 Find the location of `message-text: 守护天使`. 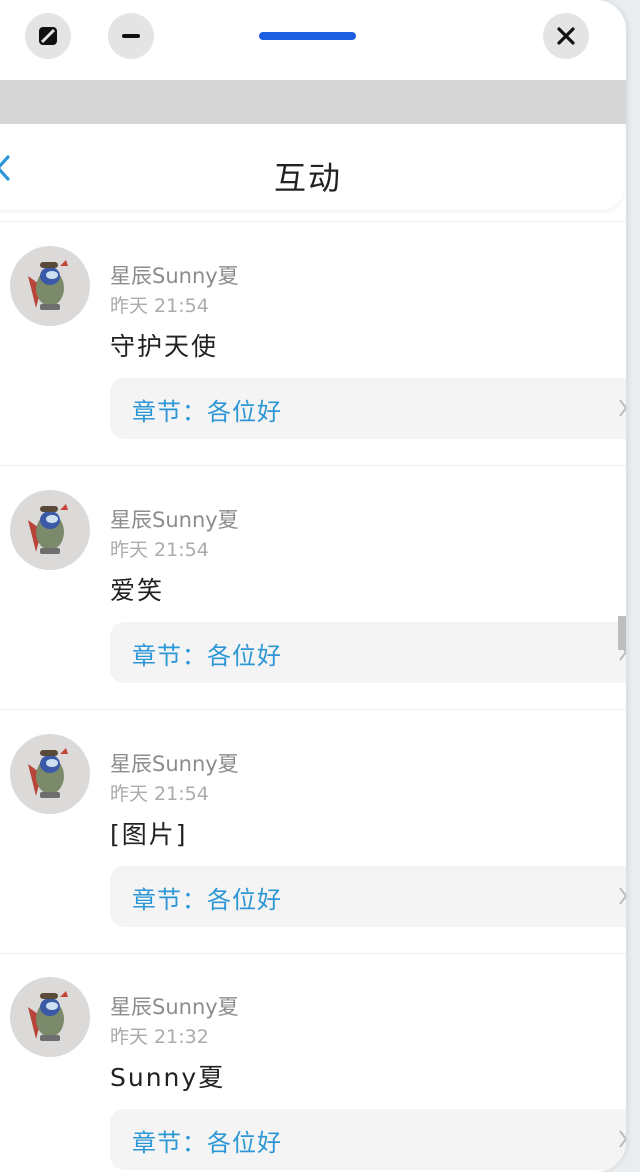

message-text: 守护天使 is located at coordinates (164, 346).